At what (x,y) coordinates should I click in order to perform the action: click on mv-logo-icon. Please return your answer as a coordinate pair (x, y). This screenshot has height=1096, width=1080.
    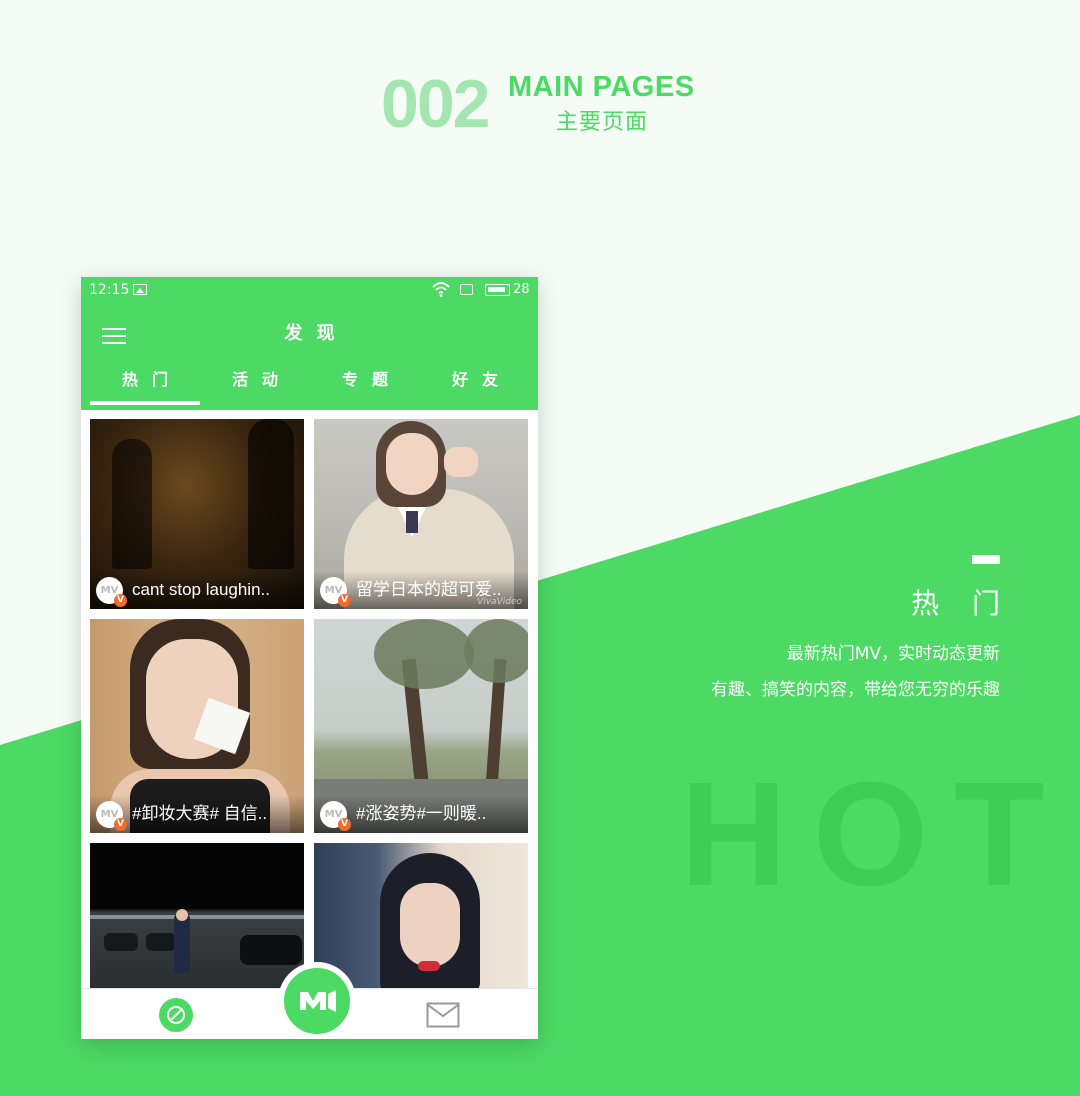
    Looking at the image, I should click on (318, 1001).